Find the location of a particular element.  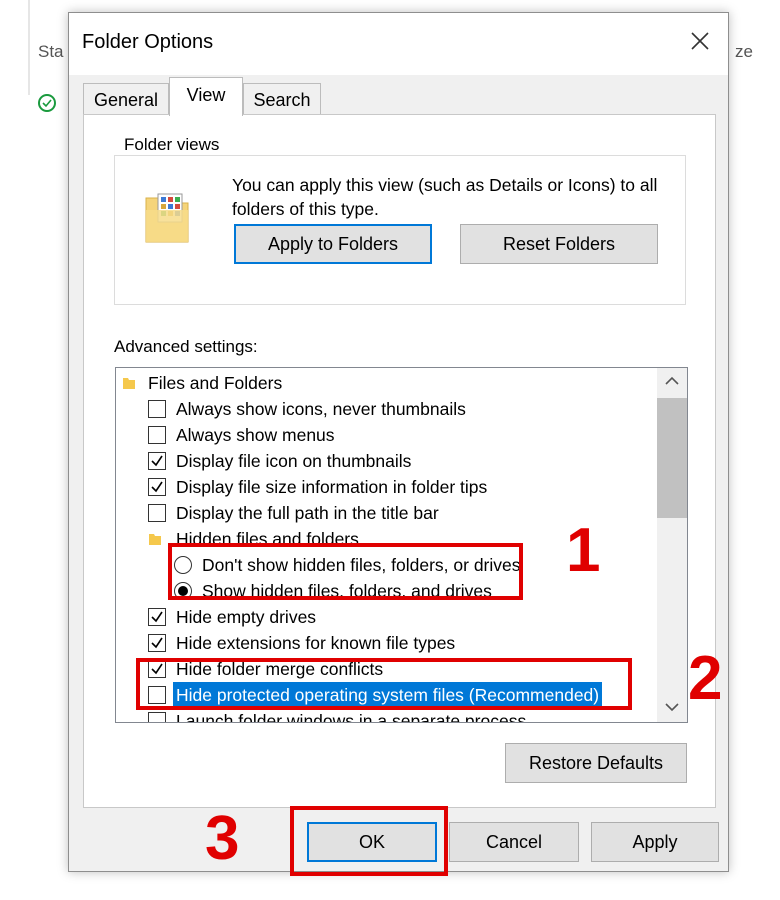

annotation-number-2: 2 is located at coordinates (705, 678).